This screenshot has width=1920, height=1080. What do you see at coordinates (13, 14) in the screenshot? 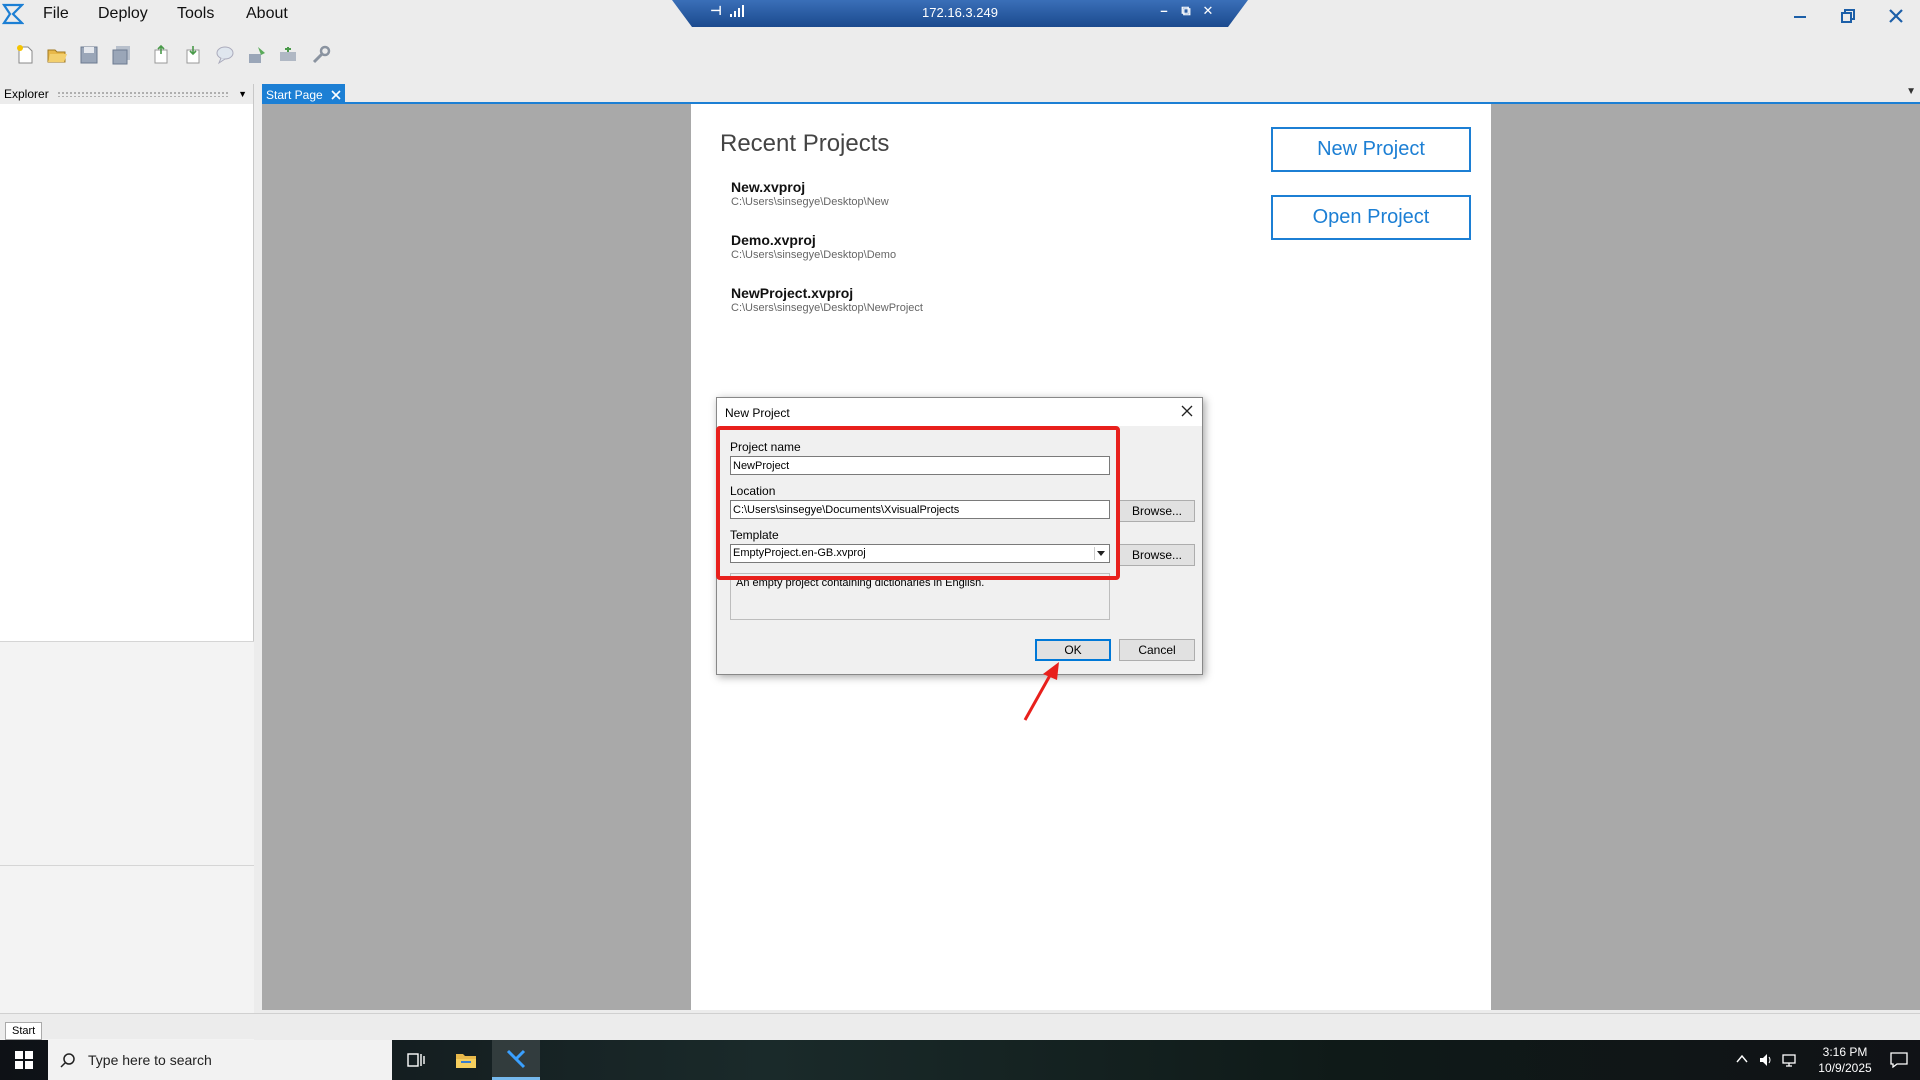
I see `app-logo-icon` at bounding box center [13, 14].